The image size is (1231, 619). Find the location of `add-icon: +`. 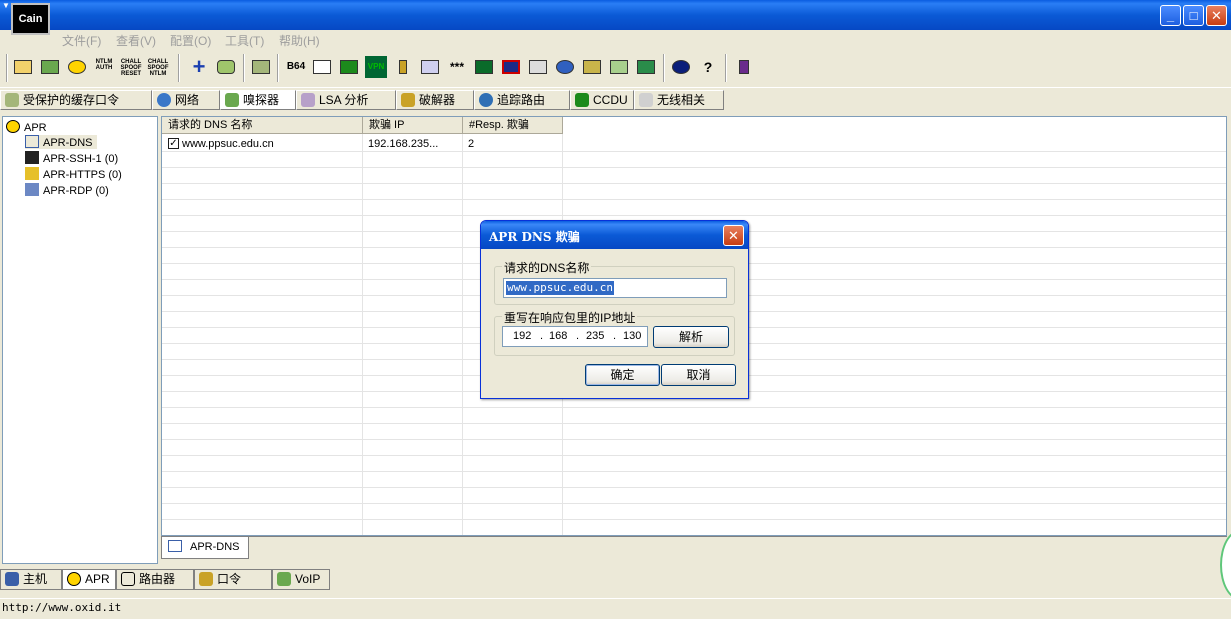

add-icon: + is located at coordinates (199, 67).